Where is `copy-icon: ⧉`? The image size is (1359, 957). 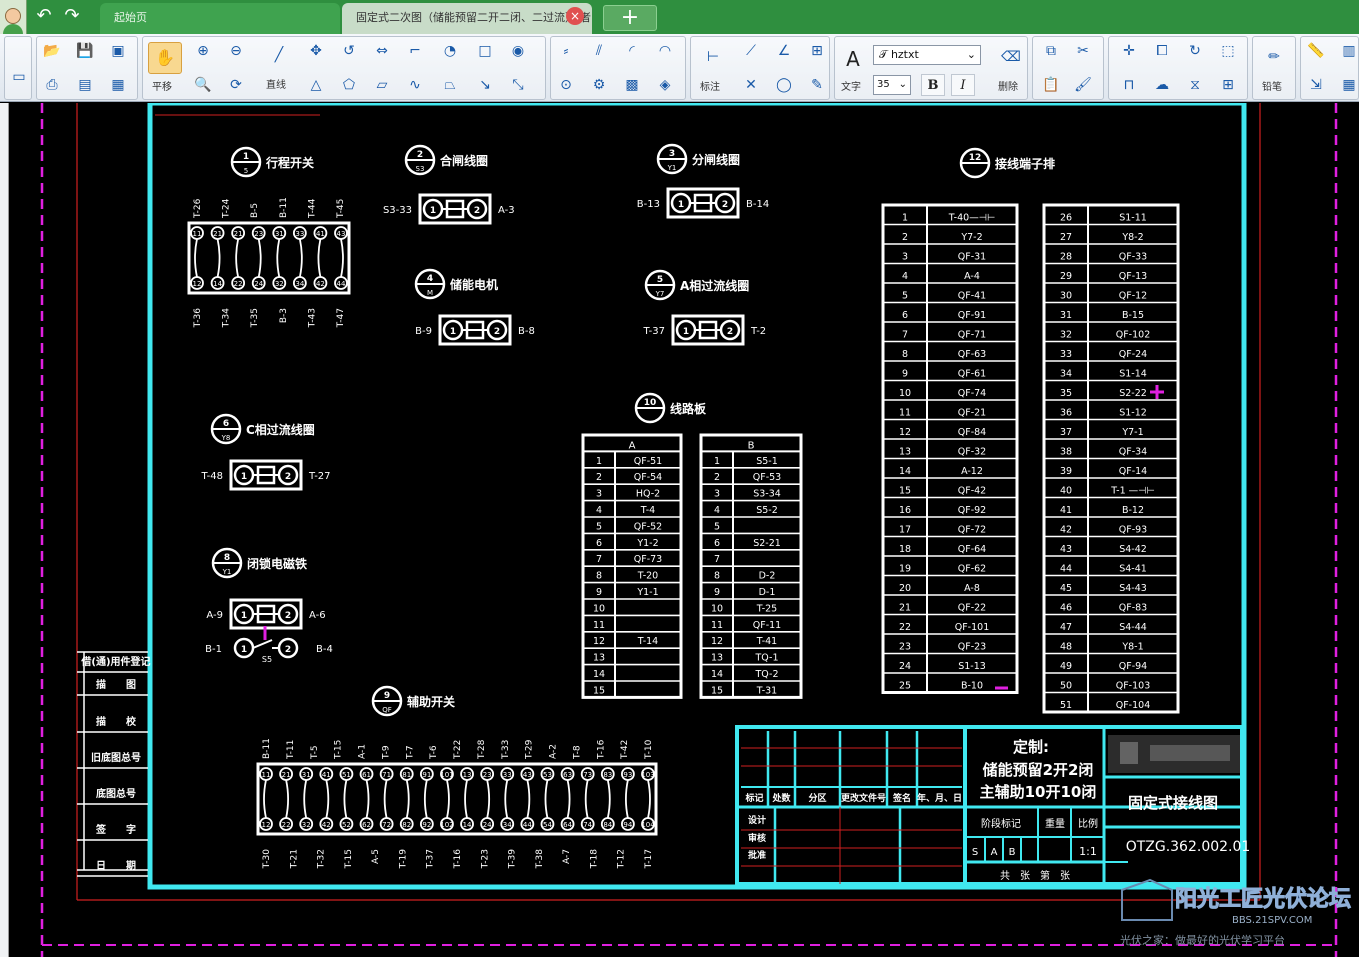
copy-icon: ⧉ is located at coordinates (1051, 51).